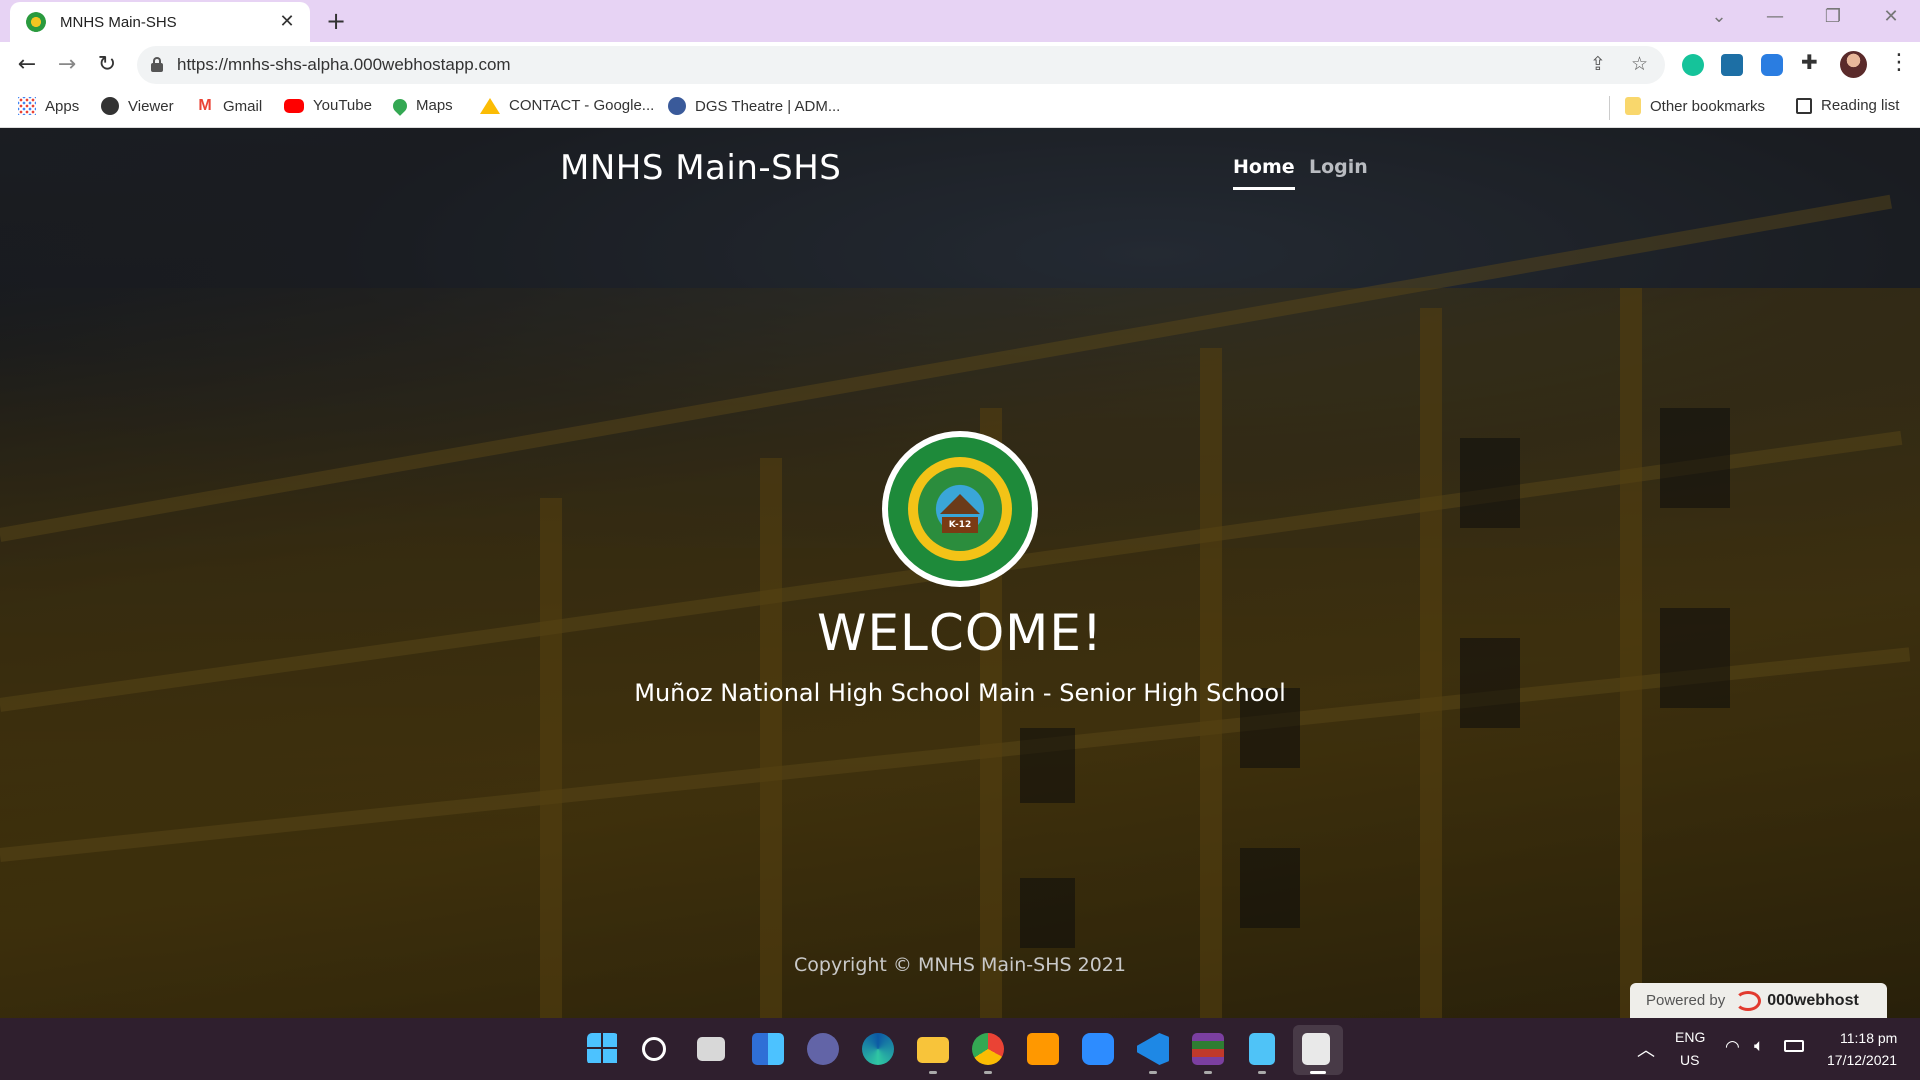 The height and width of the screenshot is (1080, 1920). Describe the element at coordinates (700, 168) in the screenshot. I see `site-brand: MNHS Main-SHS` at that location.